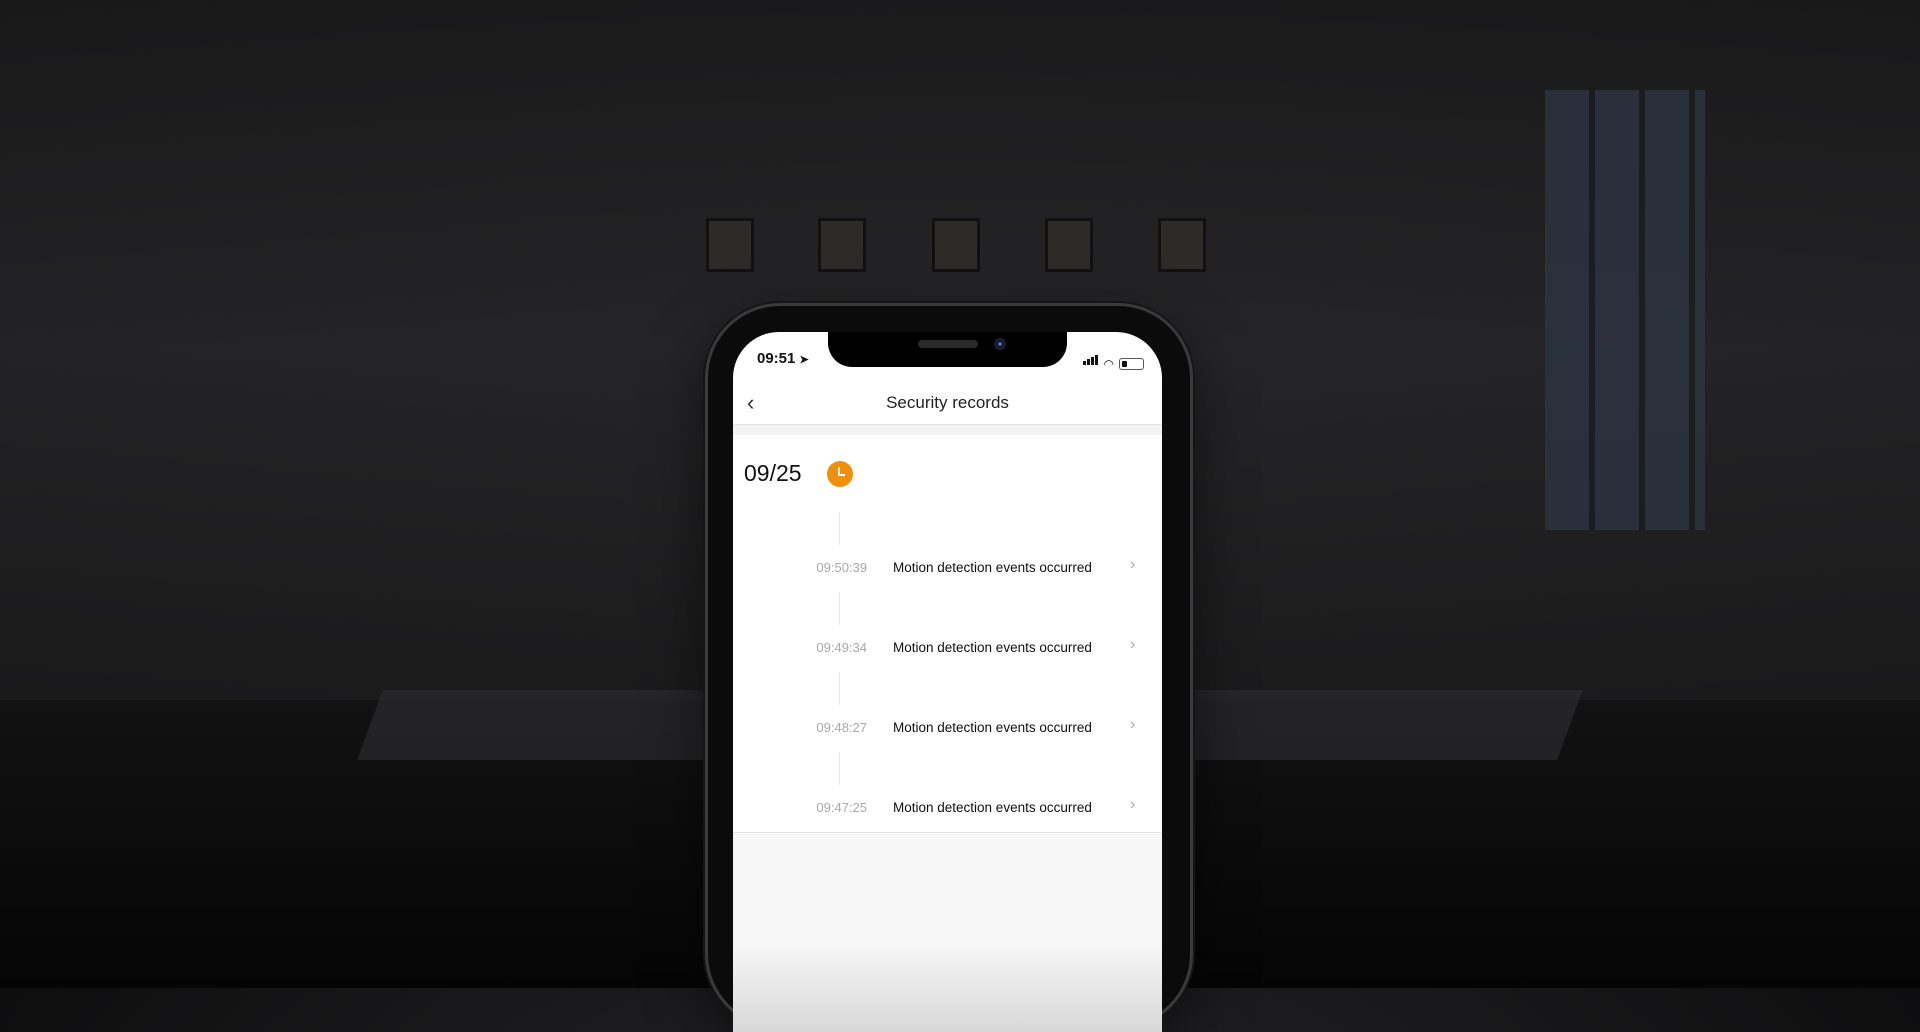 The width and height of the screenshot is (1920, 1032). Describe the element at coordinates (840, 474) in the screenshot. I see `clock-icon` at that location.